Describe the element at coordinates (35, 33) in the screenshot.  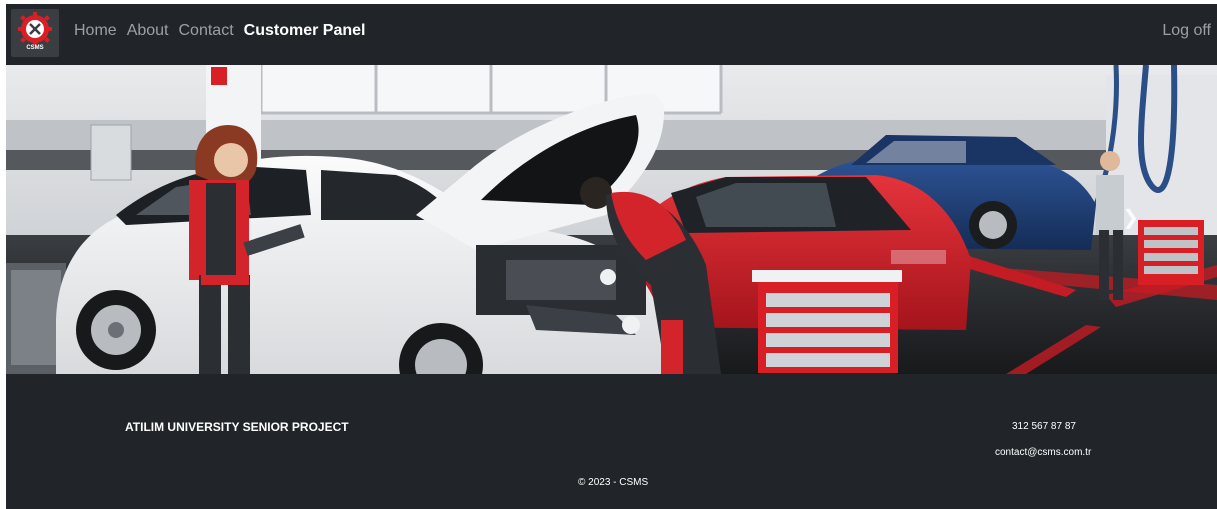
I see `brand-logo: CSMS` at that location.